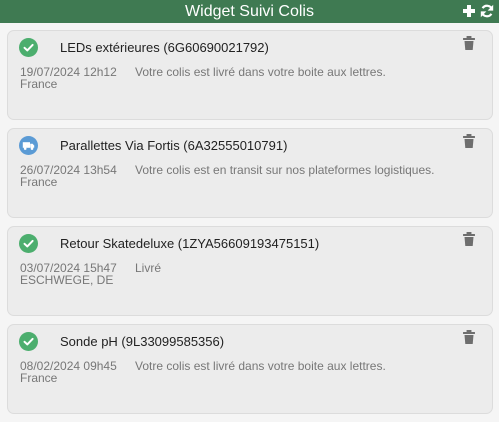 The image size is (499, 422). I want to click on plus-icon, so click(469, 11).